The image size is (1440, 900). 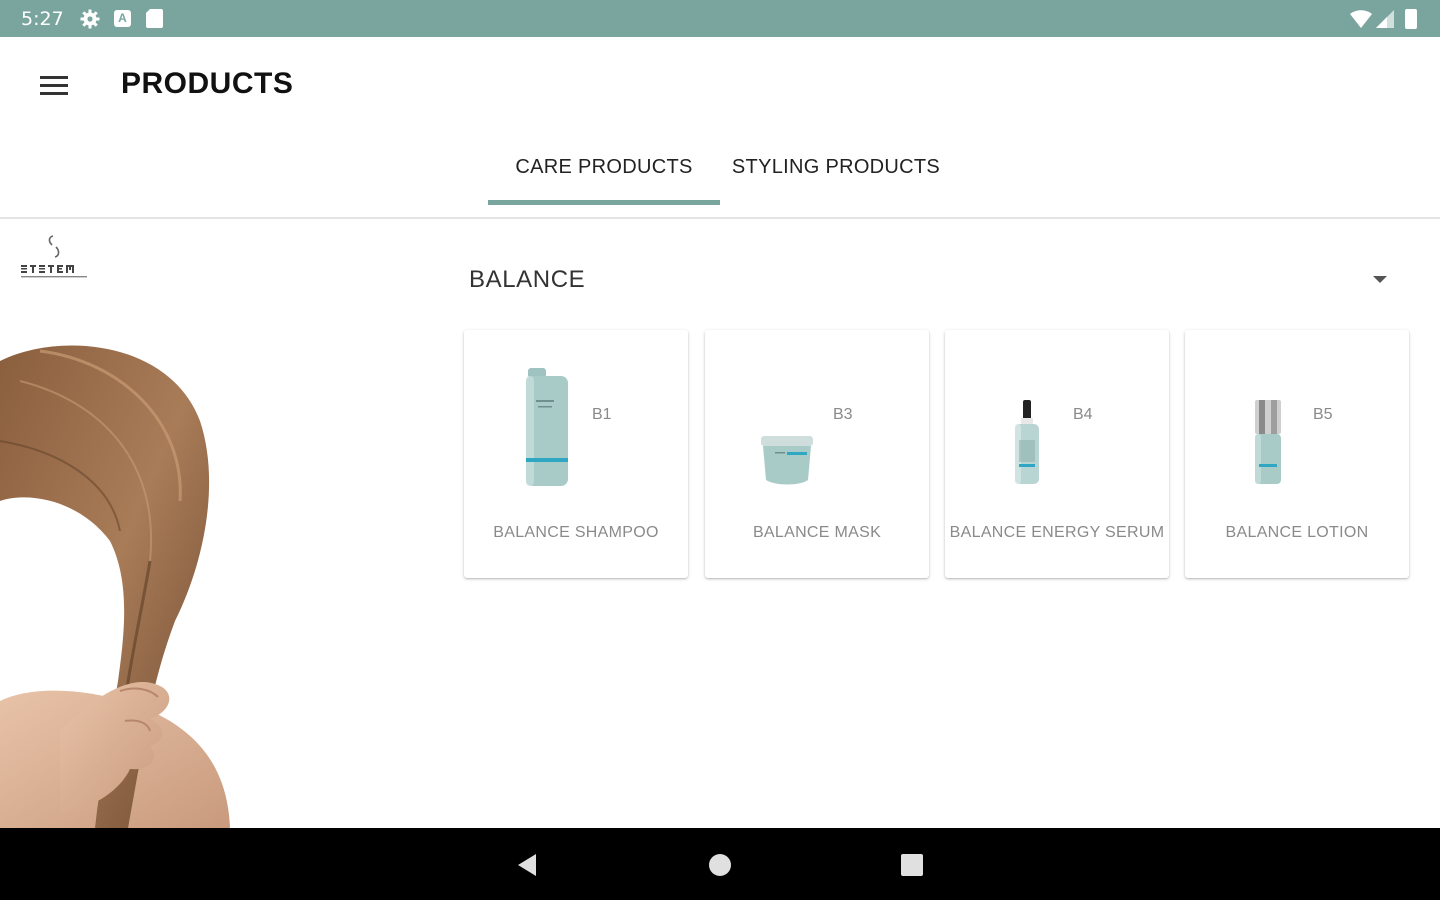 I want to click on battery-icon, so click(x=1411, y=19).